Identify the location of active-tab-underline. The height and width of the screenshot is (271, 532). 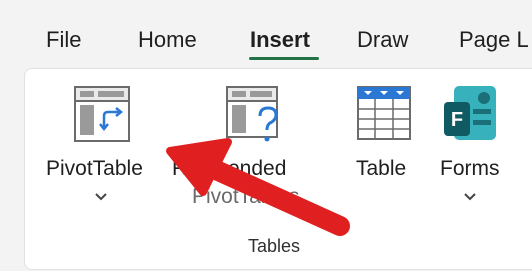
(284, 58).